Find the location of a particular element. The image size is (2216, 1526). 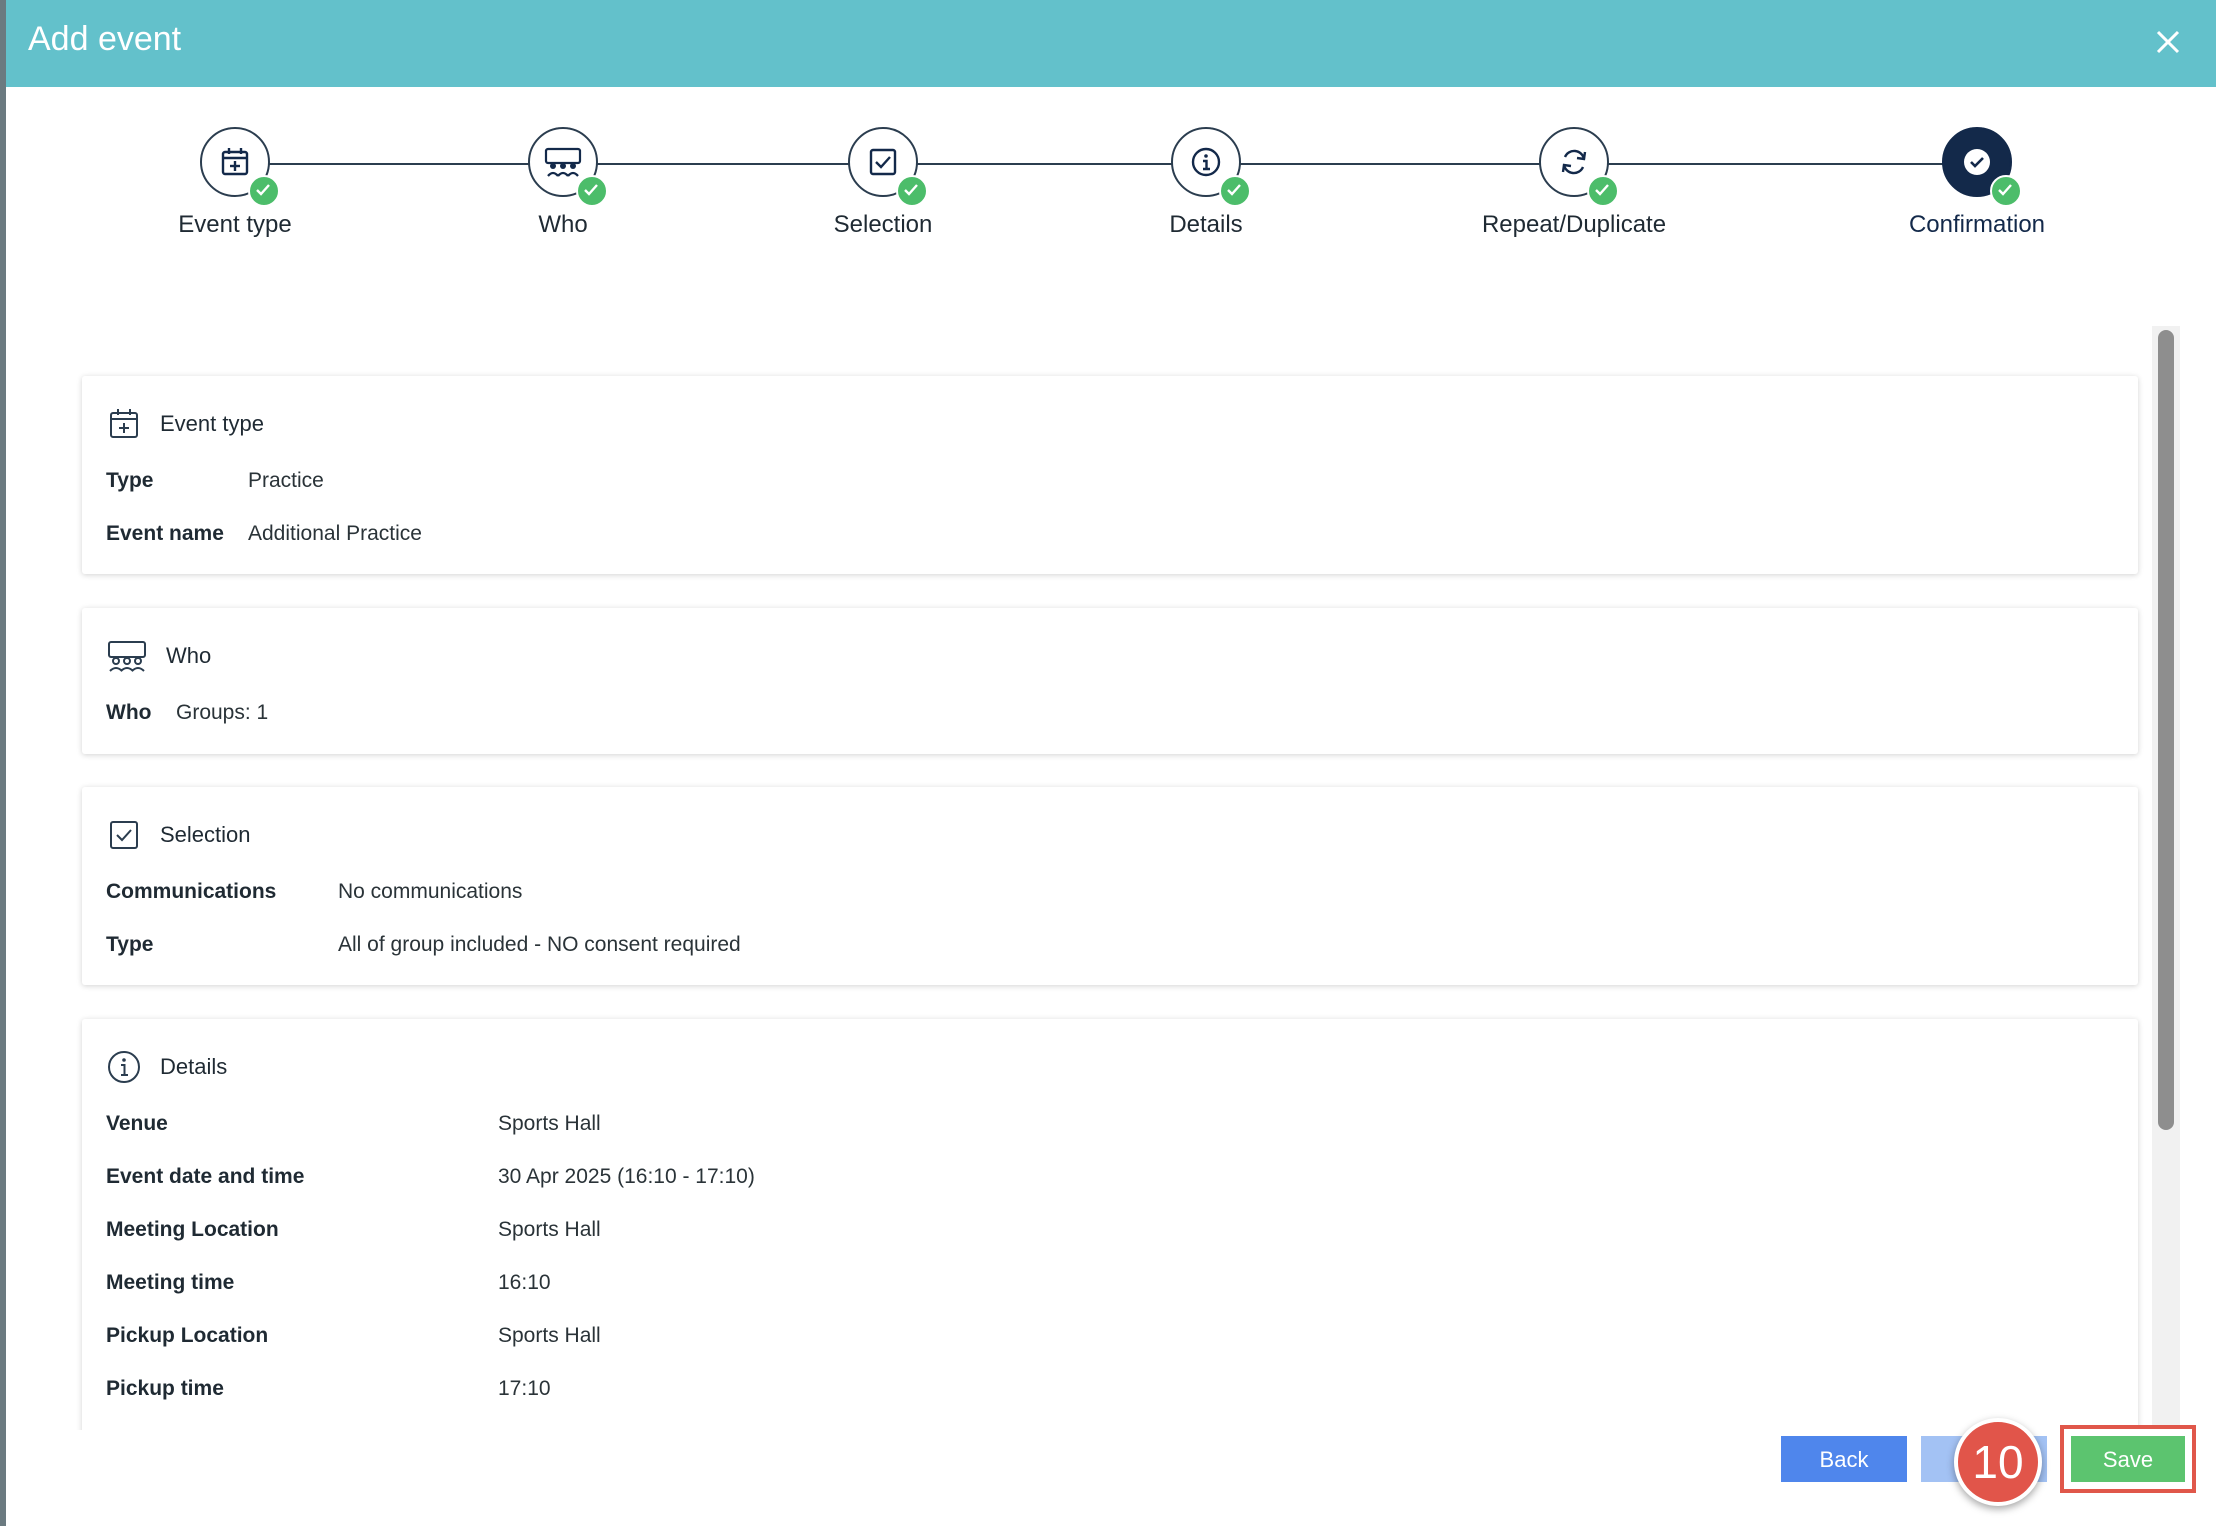

scrollbar-thumb is located at coordinates (2166, 730).